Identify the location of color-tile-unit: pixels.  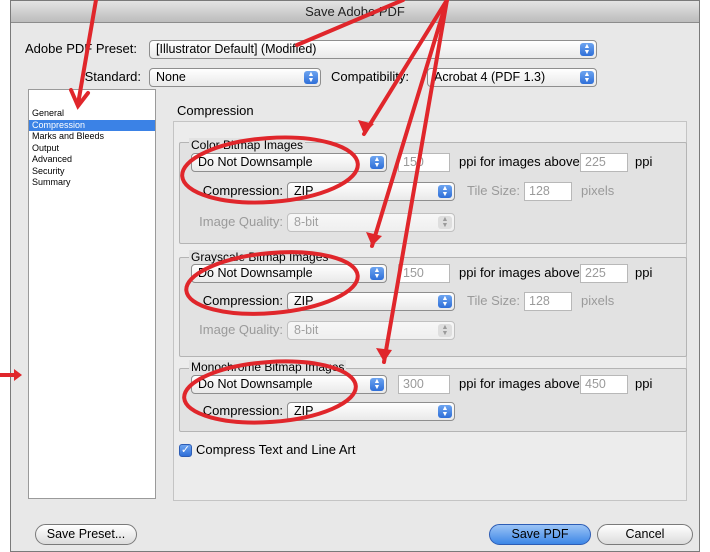
(598, 190).